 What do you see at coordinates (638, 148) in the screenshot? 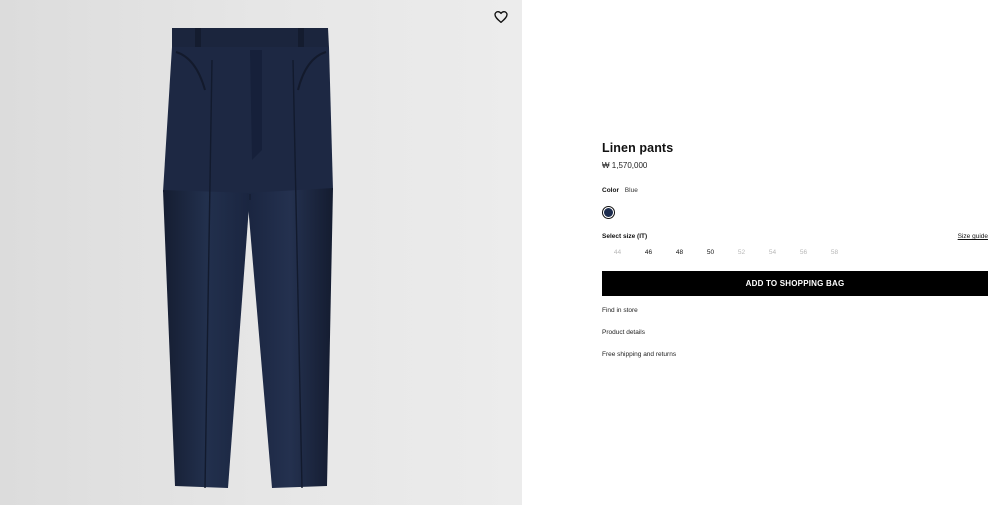
I see `product-title: Linen pants` at bounding box center [638, 148].